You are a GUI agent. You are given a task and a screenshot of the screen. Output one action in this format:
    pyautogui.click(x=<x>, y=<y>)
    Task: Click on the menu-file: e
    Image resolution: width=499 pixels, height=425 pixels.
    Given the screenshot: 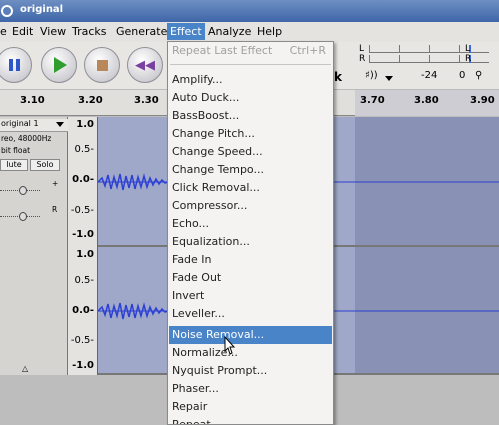 What is the action you would take?
    pyautogui.click(x=3, y=31)
    